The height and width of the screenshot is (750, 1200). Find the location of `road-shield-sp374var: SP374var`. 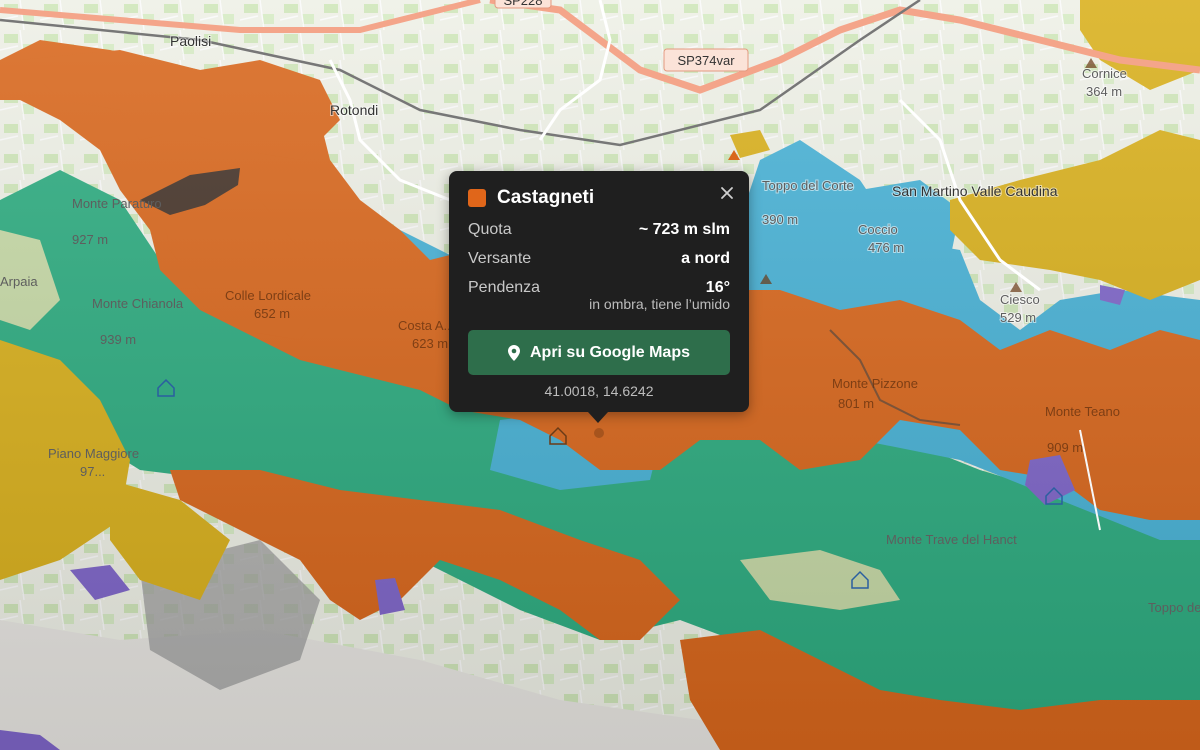

road-shield-sp374var: SP374var is located at coordinates (706, 60).